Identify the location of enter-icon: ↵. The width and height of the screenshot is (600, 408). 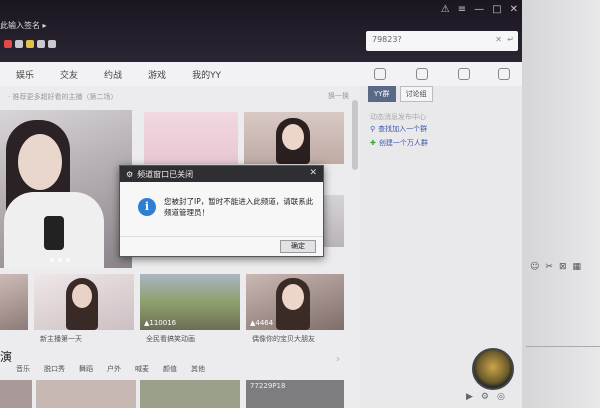
(510, 39).